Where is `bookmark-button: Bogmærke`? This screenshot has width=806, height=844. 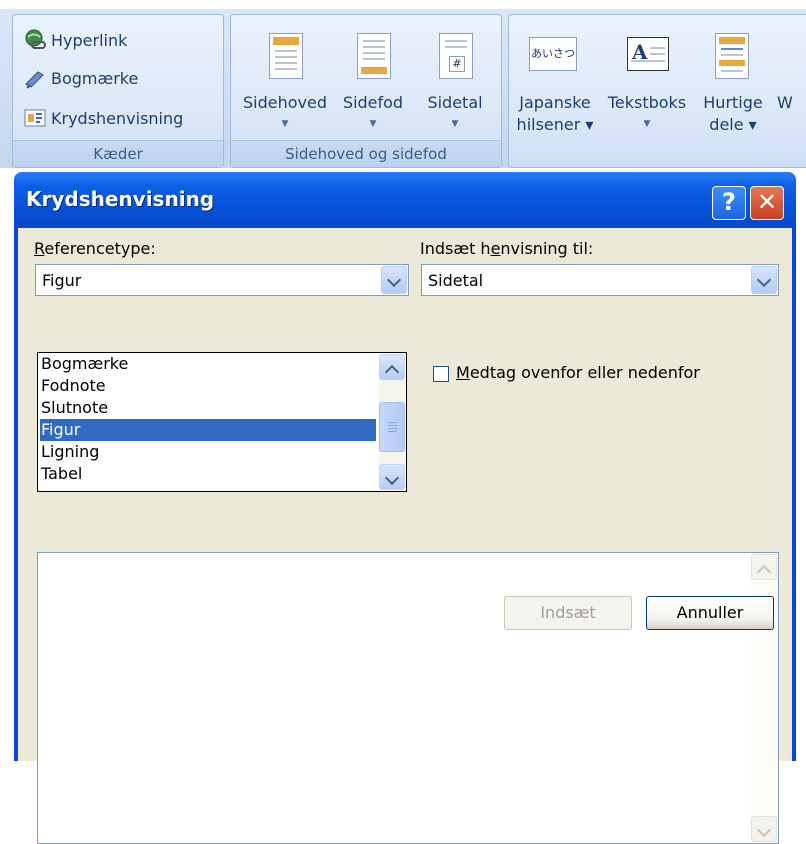
bookmark-button: Bogmærke is located at coordinates (80, 78).